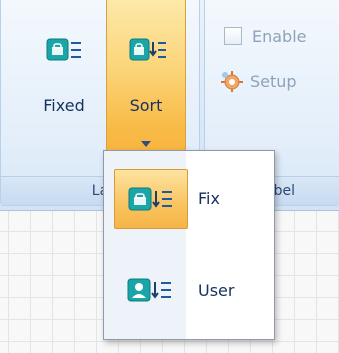 This screenshot has height=353, width=339. What do you see at coordinates (151, 202) in the screenshot?
I see `fix-sort-icon` at bounding box center [151, 202].